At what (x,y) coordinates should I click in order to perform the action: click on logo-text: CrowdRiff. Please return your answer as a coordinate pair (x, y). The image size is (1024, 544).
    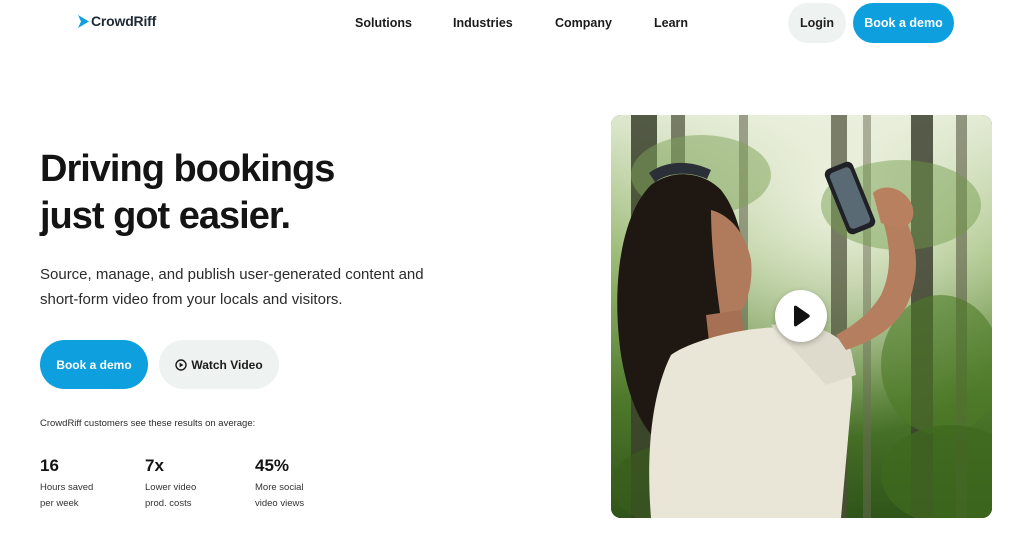
    Looking at the image, I should click on (124, 21).